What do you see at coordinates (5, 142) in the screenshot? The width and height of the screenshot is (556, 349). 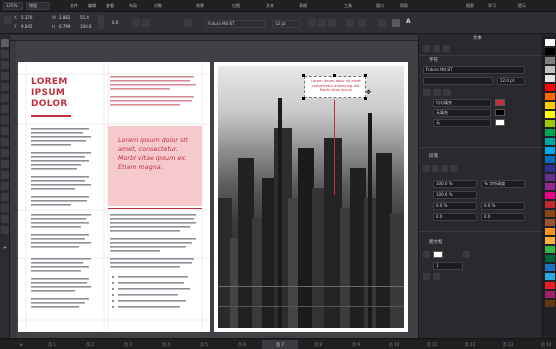 I see `text-tool-icon` at bounding box center [5, 142].